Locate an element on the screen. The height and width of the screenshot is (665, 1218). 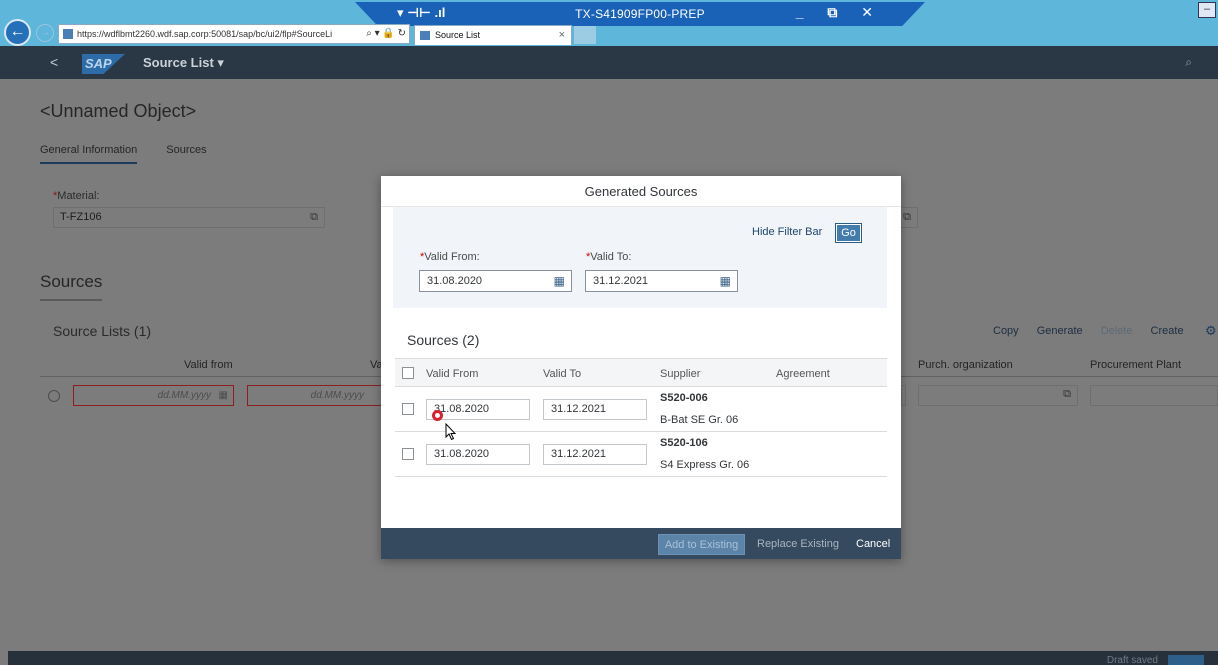
go-button: Go is located at coordinates (848, 233).